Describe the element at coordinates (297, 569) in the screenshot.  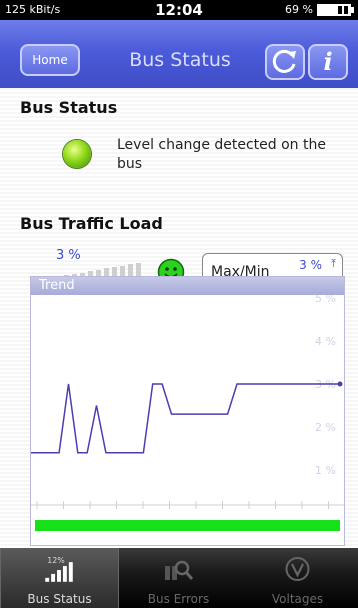
I see `voltage-icon` at that location.